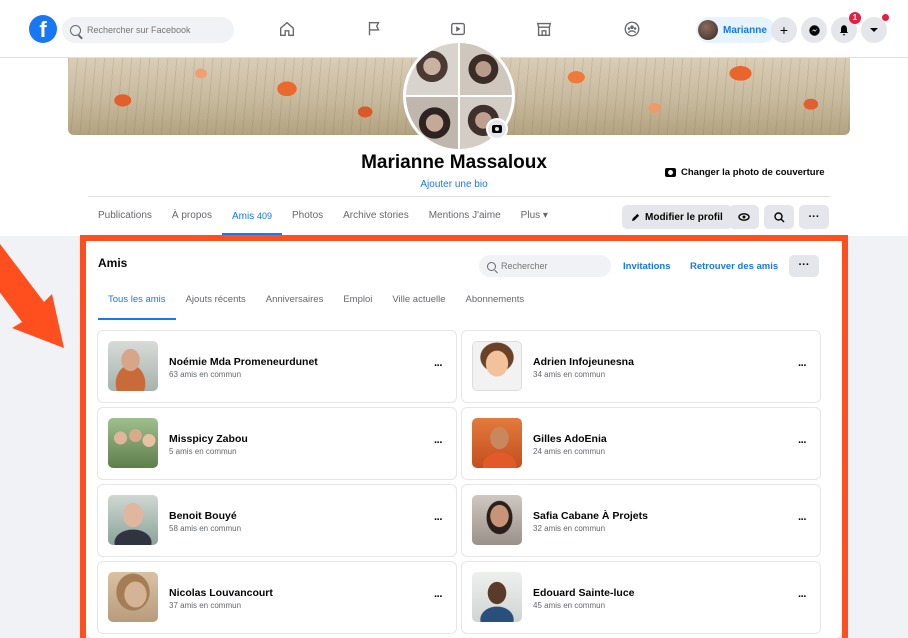  What do you see at coordinates (459, 196) in the screenshot?
I see `divider` at bounding box center [459, 196].